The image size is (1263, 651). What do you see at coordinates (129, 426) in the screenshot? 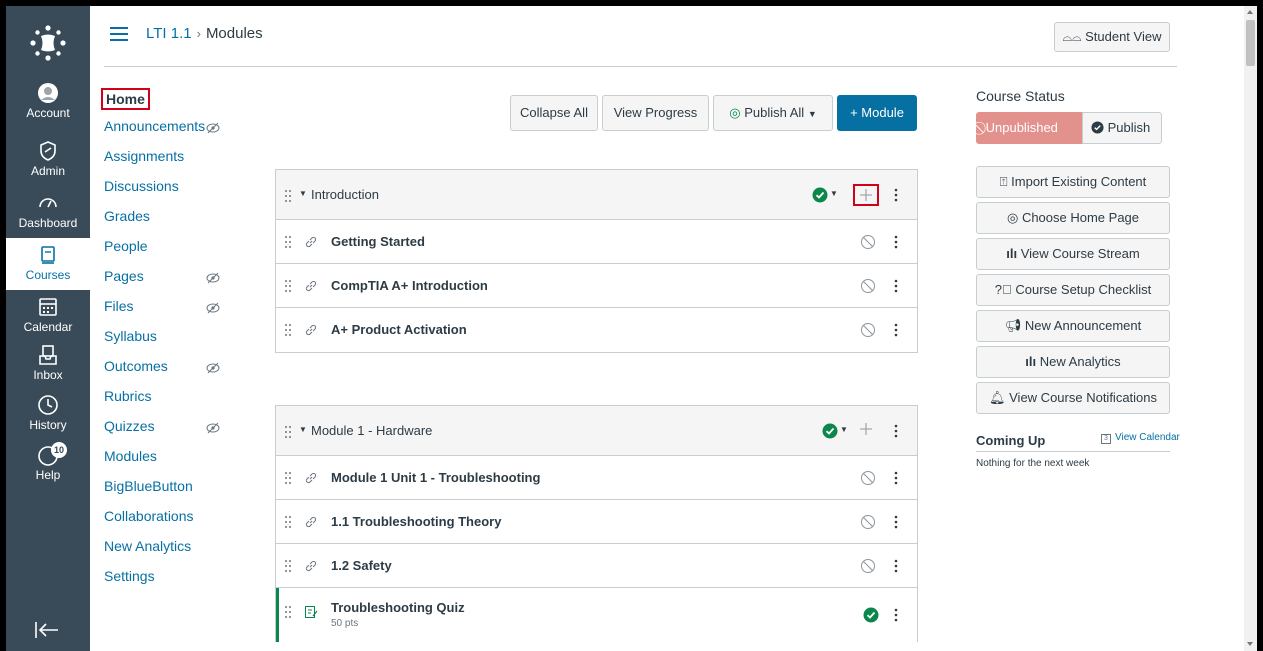
I see `course-nav-quizzes: Quizzes` at bounding box center [129, 426].